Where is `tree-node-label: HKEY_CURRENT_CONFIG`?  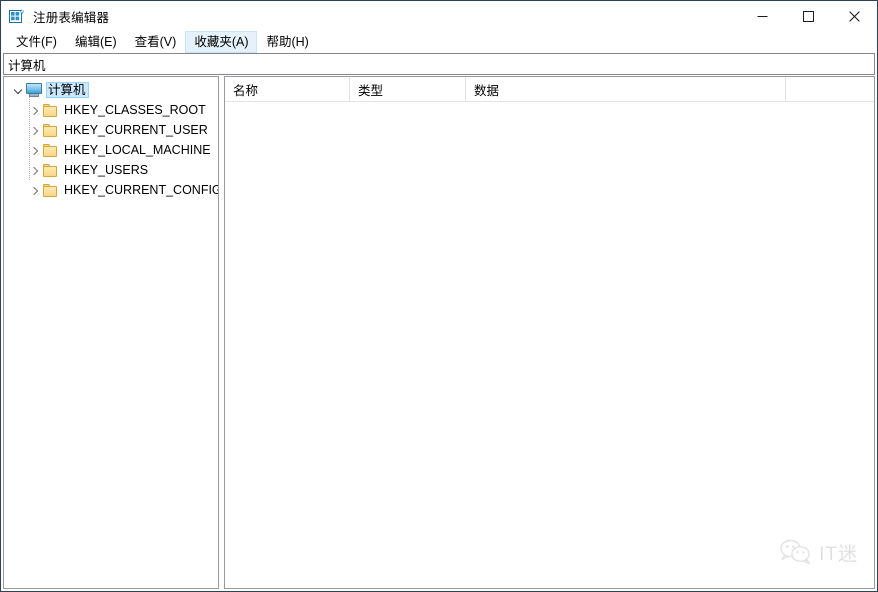 tree-node-label: HKEY_CURRENT_CONFIG is located at coordinates (141, 190).